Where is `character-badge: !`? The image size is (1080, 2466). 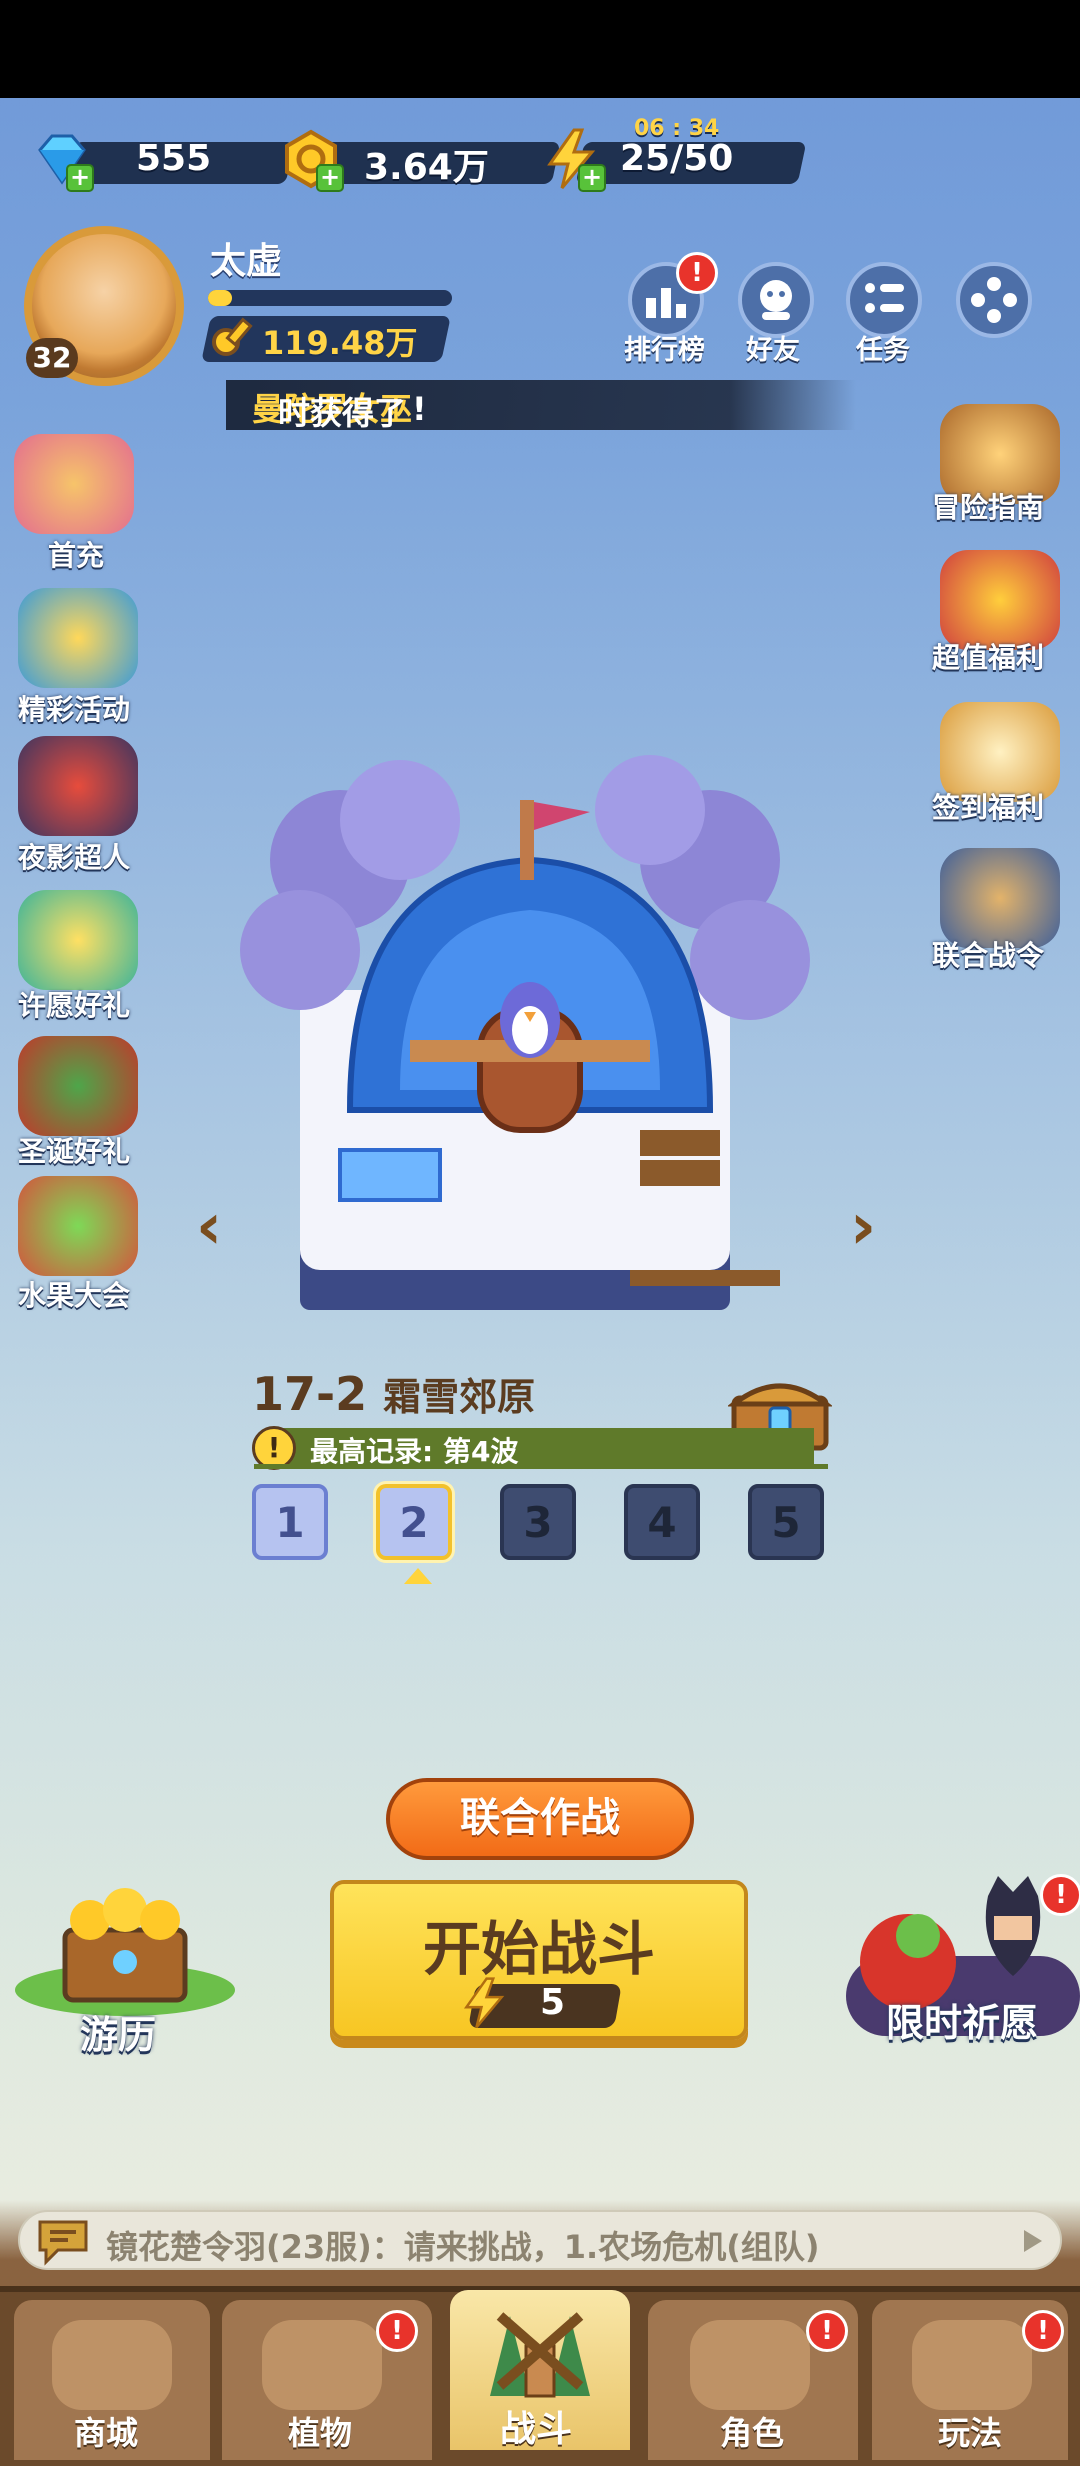
character-badge: ! is located at coordinates (827, 2331).